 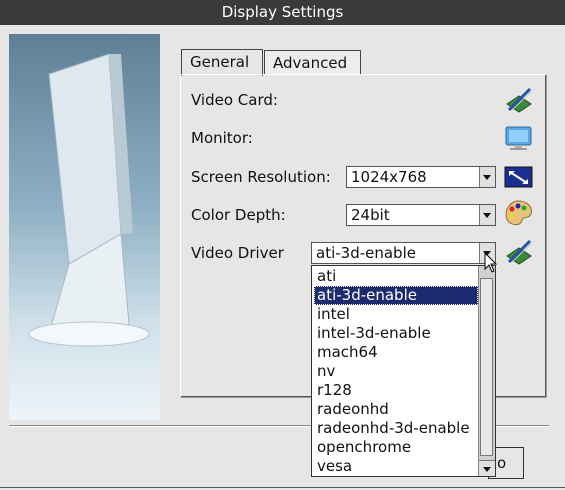 I want to click on monitor-icon, so click(x=518, y=138).